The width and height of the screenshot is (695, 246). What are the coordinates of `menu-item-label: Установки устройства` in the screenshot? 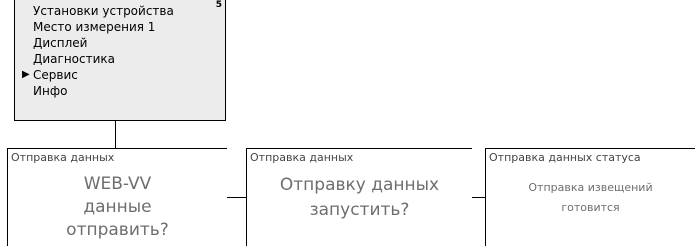 It's located at (103, 11).